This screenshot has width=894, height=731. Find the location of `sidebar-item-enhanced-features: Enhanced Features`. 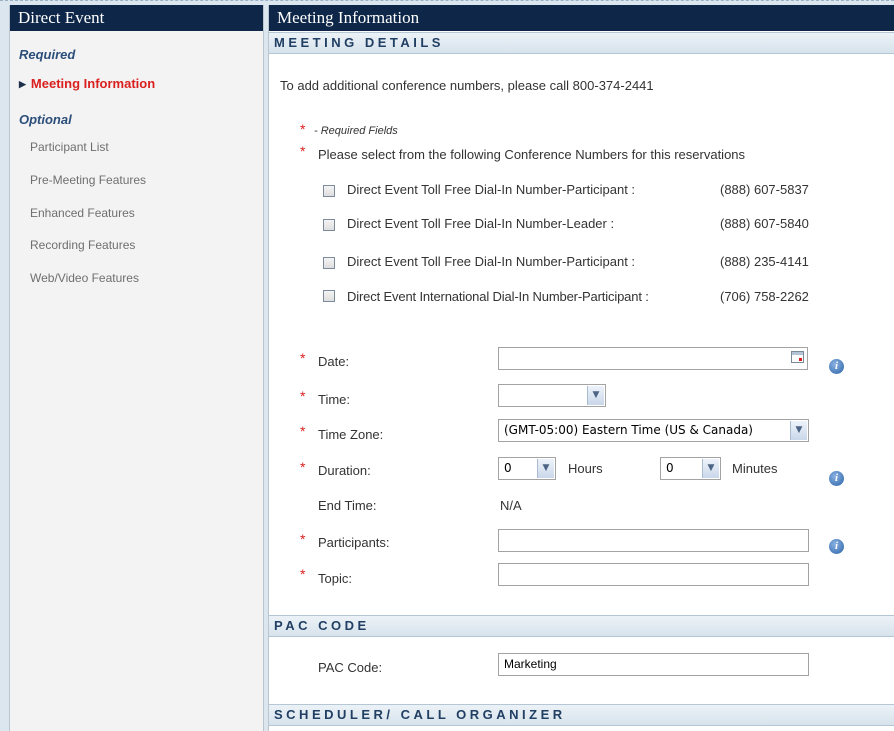

sidebar-item-enhanced-features: Enhanced Features is located at coordinates (82, 213).